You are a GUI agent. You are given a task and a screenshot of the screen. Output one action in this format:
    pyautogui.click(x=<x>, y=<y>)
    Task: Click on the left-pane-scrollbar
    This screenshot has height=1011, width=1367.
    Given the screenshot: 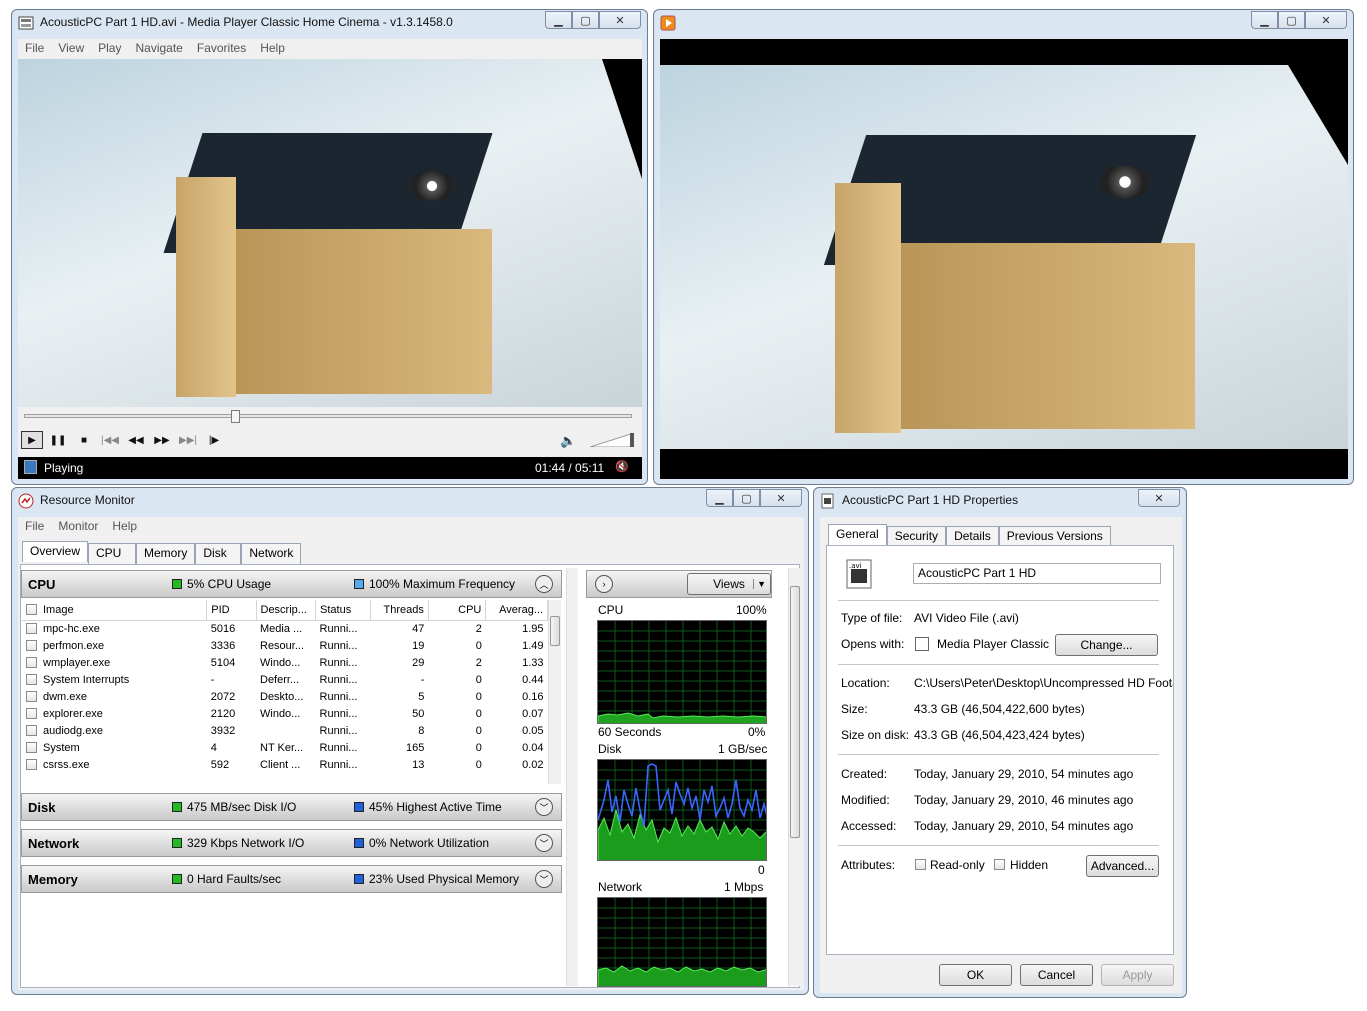 What is the action you would take?
    pyautogui.click(x=572, y=777)
    